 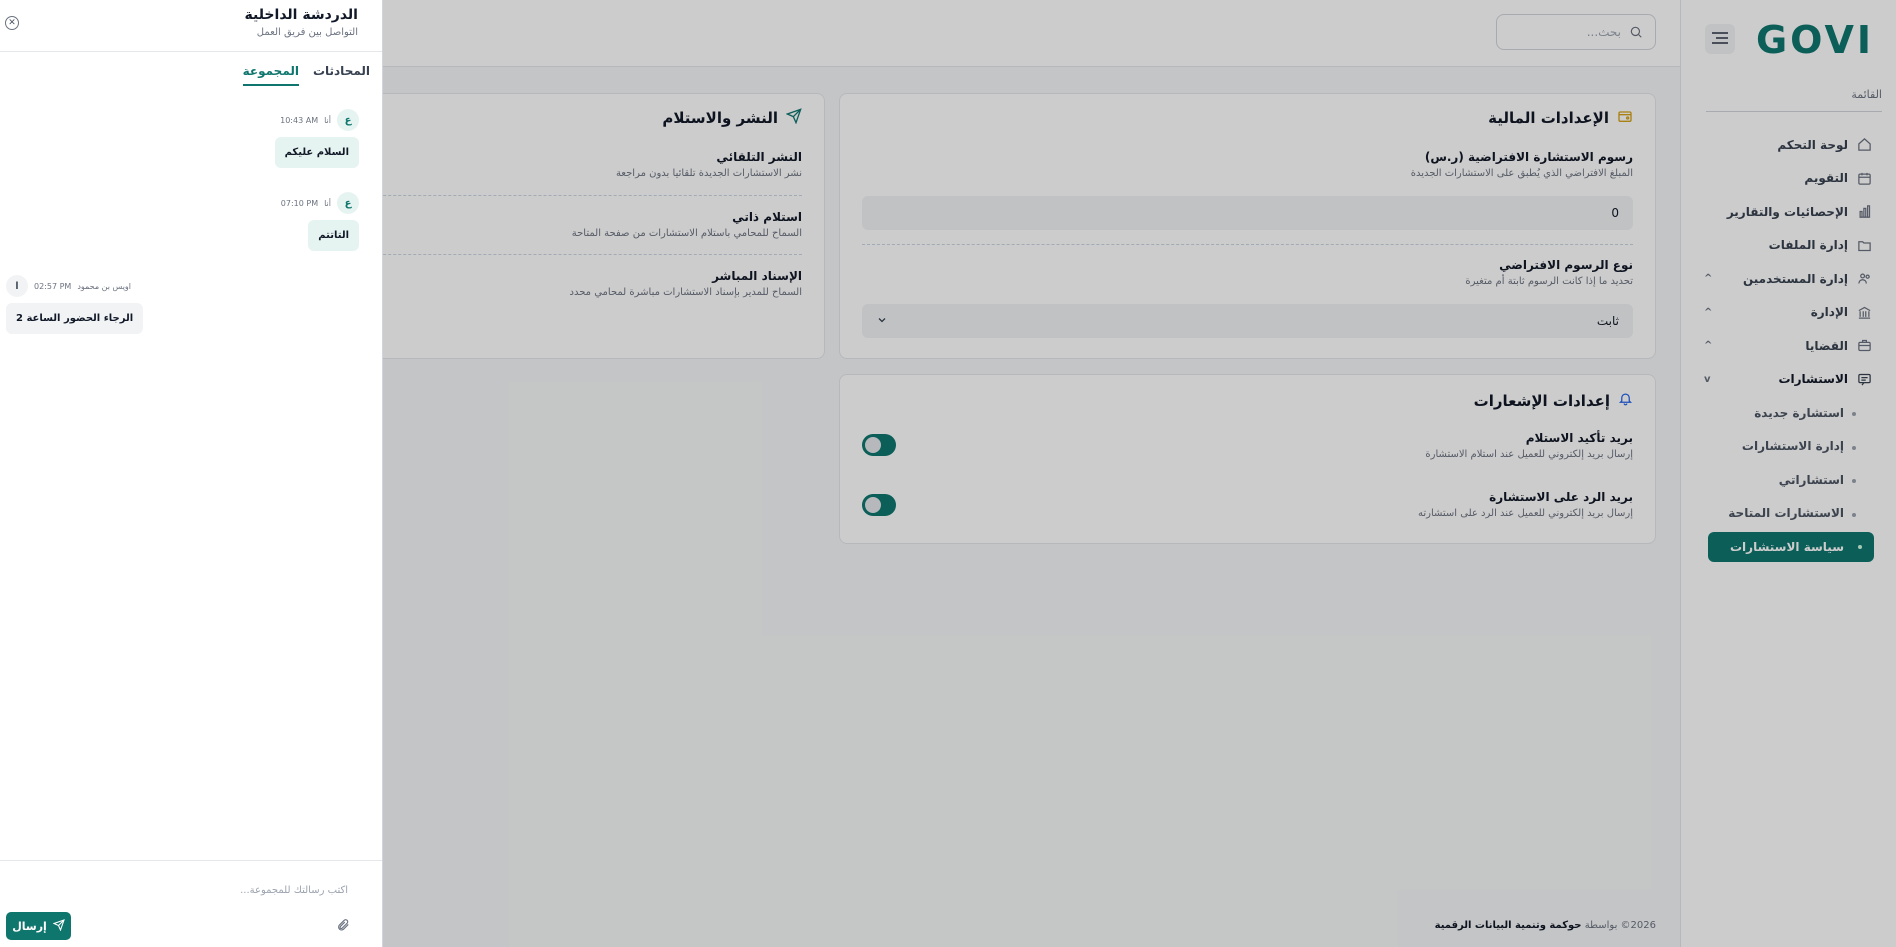 I want to click on message-bubble: السلام عليكم, so click(x=316, y=152).